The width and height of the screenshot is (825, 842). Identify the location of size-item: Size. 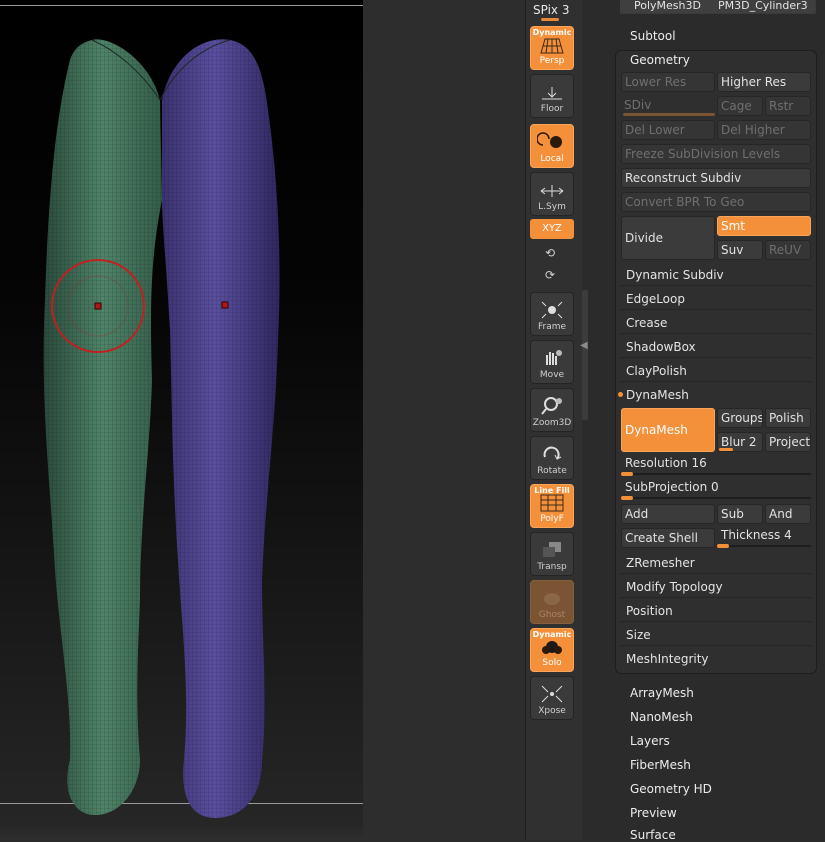
(716, 635).